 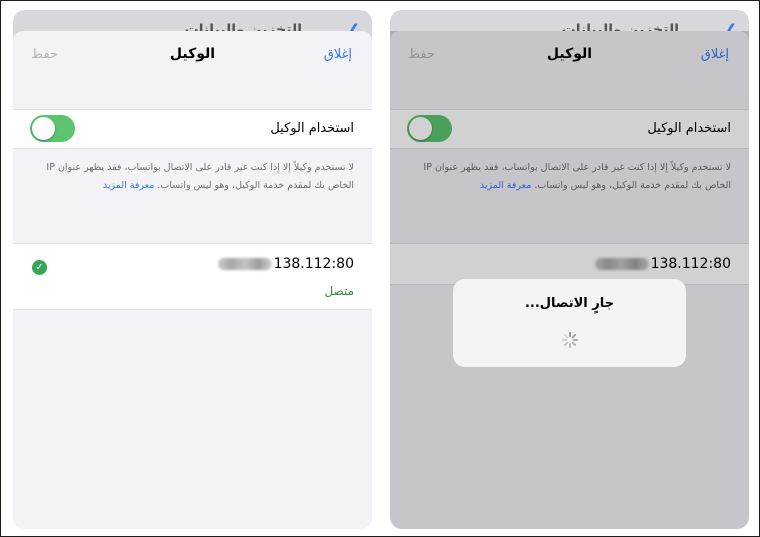 I want to click on connection-status: متصل, so click(x=339, y=291).